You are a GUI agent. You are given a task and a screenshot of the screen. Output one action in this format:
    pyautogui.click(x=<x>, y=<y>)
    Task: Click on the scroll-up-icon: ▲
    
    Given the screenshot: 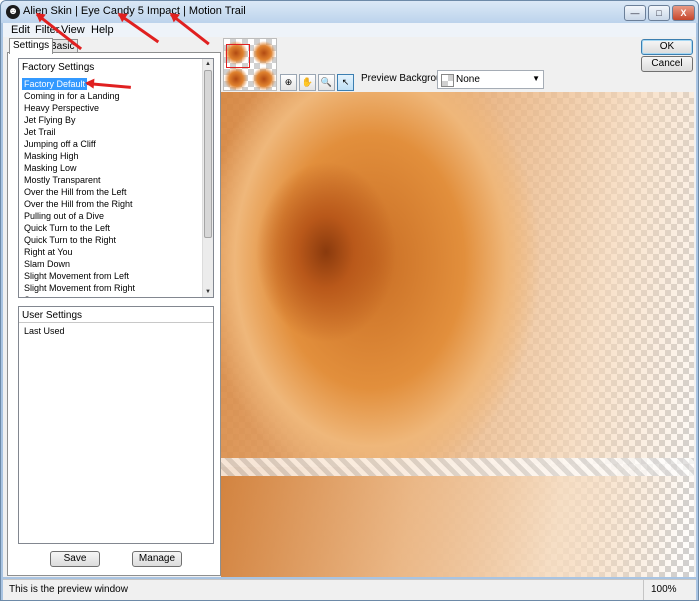 What is the action you would take?
    pyautogui.click(x=208, y=64)
    